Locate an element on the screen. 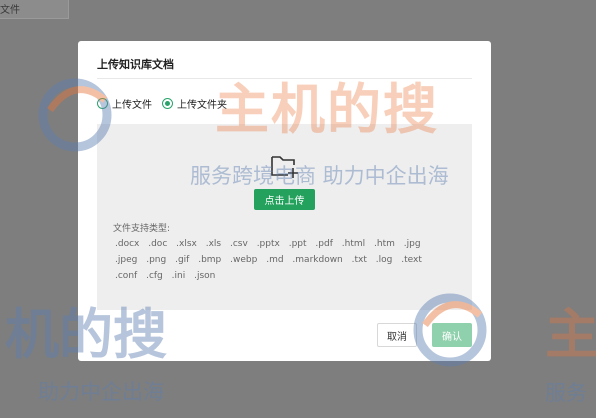 Image resolution: width=596 pixels, height=418 pixels. confirm-button: 确认 is located at coordinates (452, 335).